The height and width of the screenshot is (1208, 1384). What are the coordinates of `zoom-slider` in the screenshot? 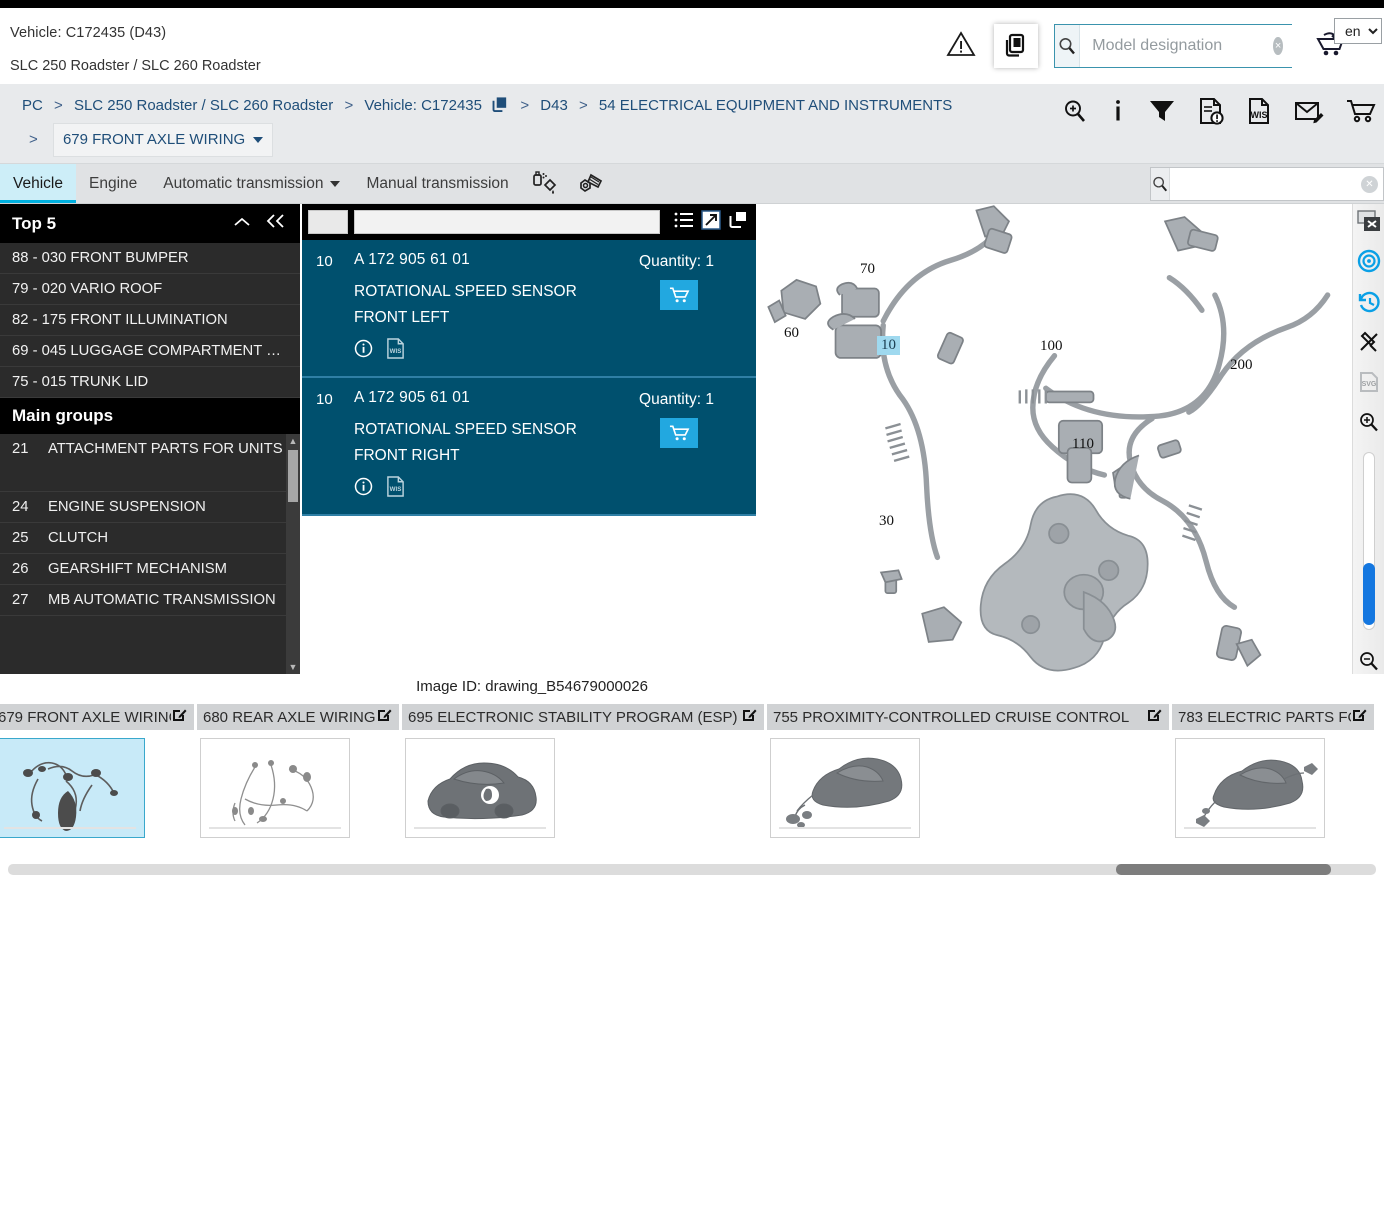 It's located at (1368, 540).